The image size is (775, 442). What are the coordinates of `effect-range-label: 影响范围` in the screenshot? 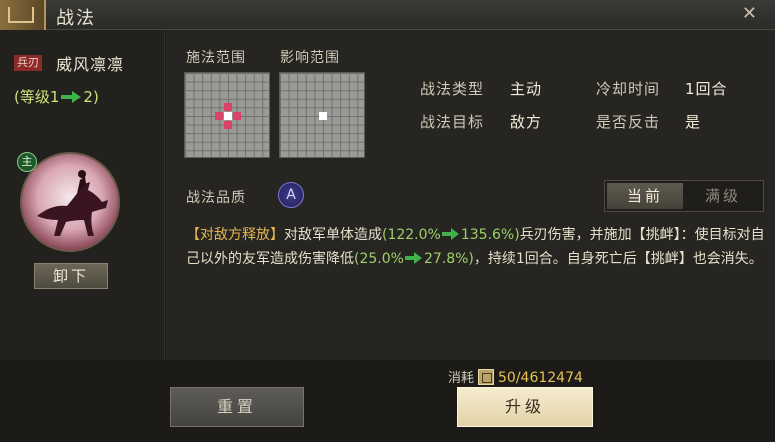 It's located at (310, 58).